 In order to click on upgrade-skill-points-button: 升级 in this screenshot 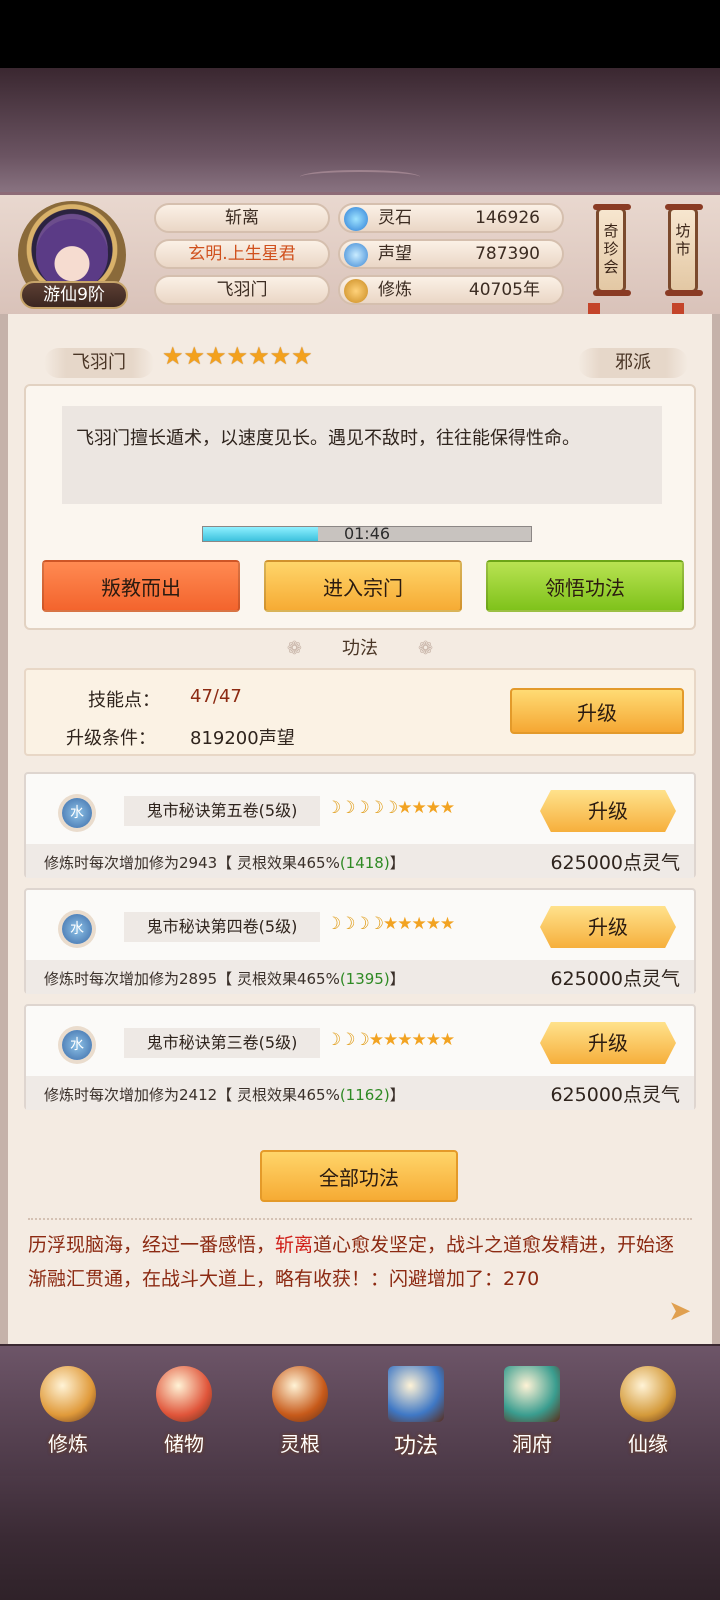, I will do `click(597, 711)`.